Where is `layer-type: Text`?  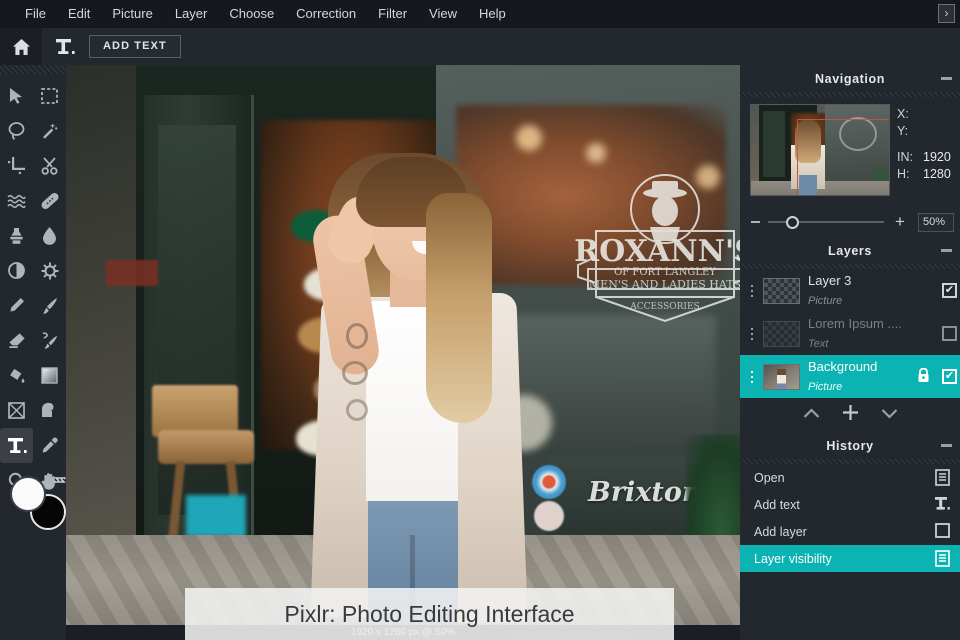 layer-type: Text is located at coordinates (818, 343).